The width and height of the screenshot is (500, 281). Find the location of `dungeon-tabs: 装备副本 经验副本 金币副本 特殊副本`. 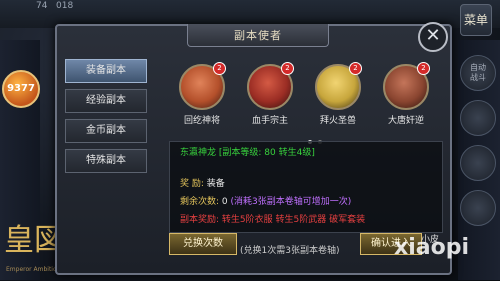

dungeon-tabs: 装备副本 经验副本 金币副本 特殊副本 is located at coordinates (106, 119).